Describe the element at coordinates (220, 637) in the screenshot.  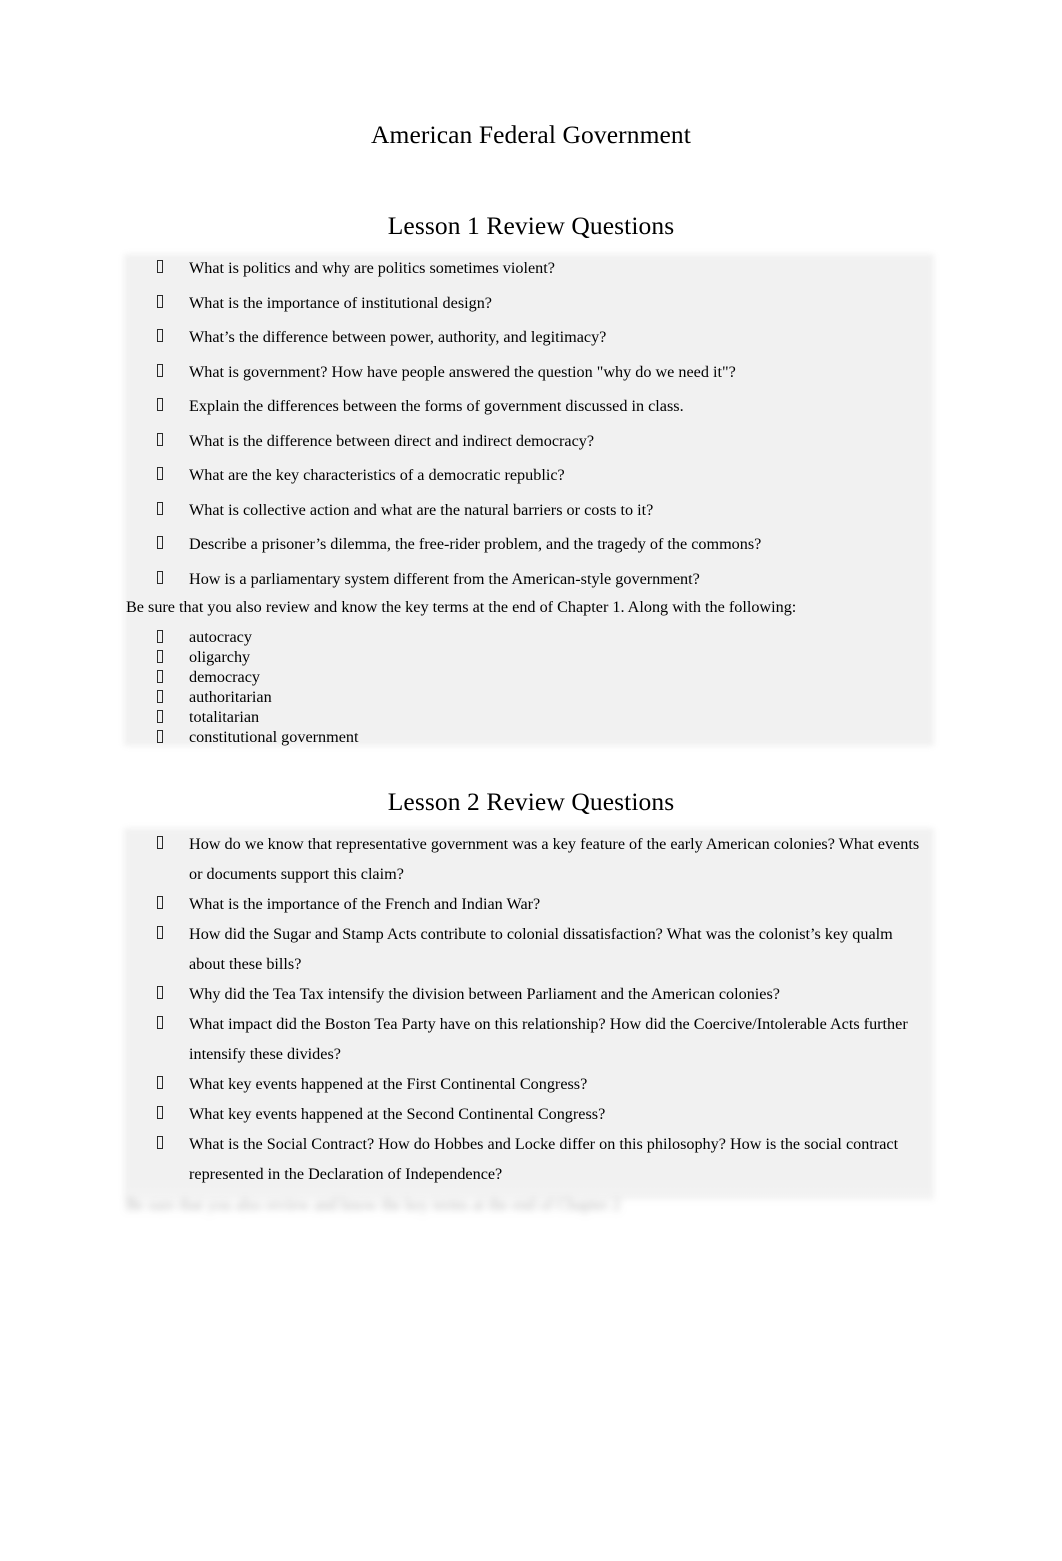
I see `key-term-text: autocracy` at that location.